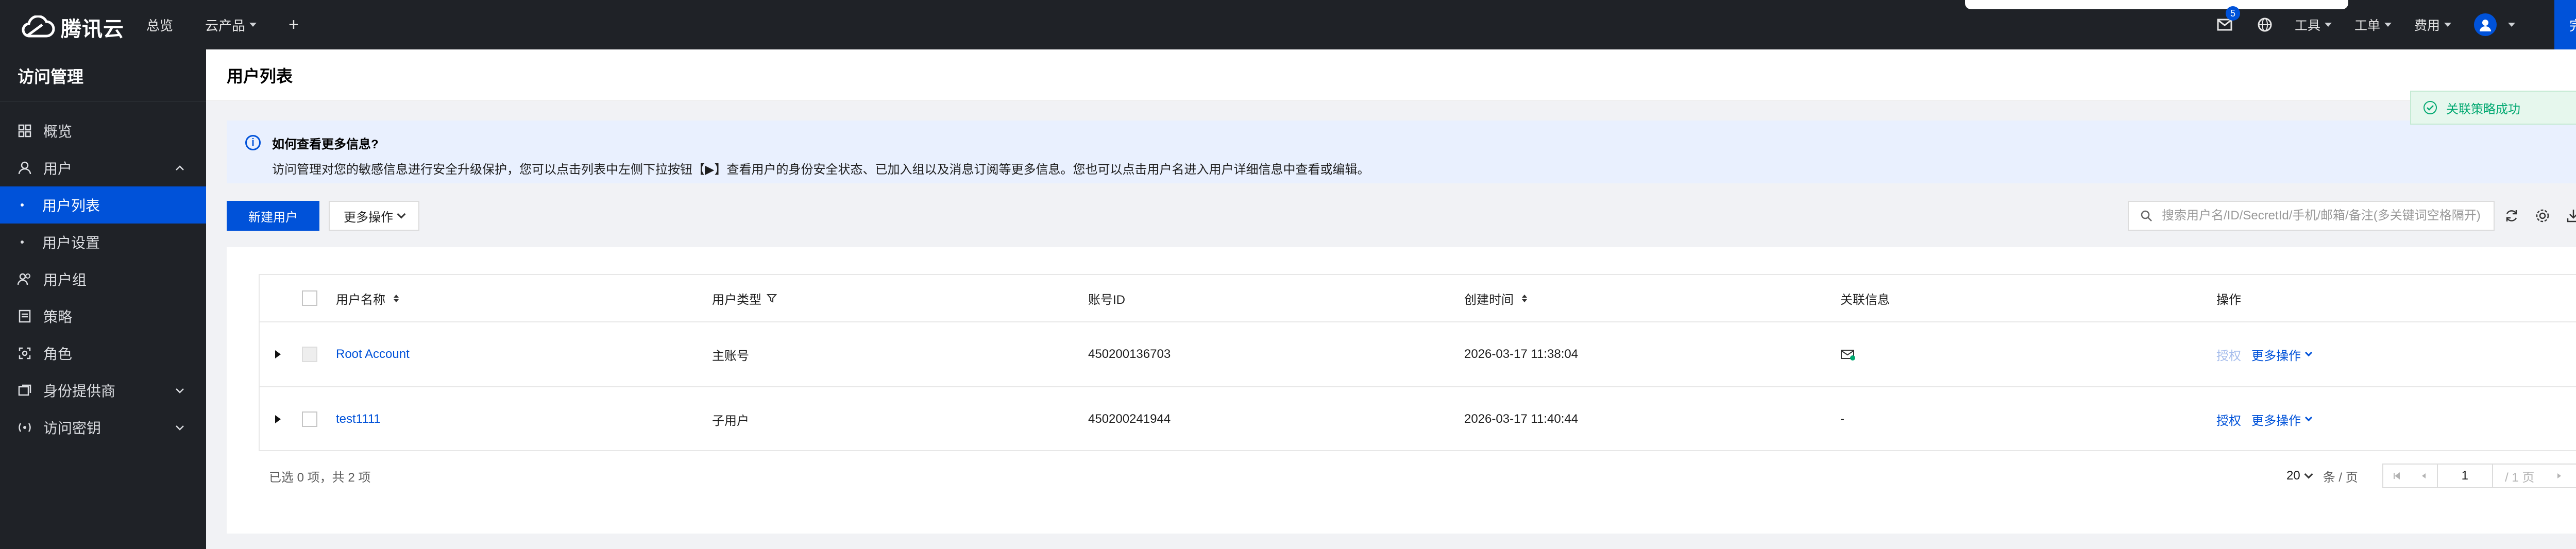  I want to click on sidebar-item-access-keys: 访问密钥, so click(103, 427).